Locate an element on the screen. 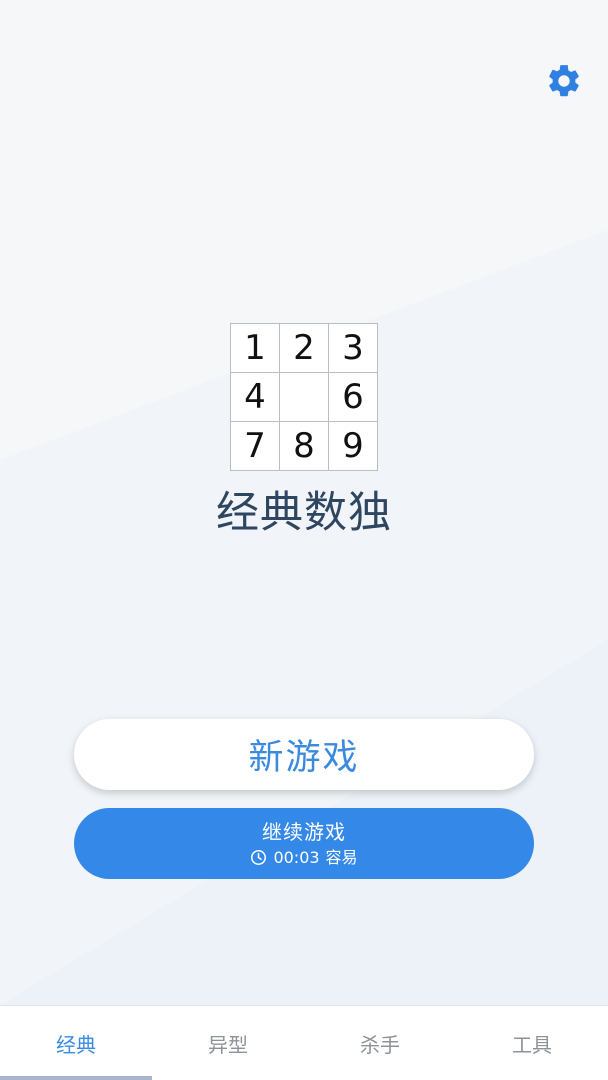  tab-killer: 杀手 is located at coordinates (380, 1043).